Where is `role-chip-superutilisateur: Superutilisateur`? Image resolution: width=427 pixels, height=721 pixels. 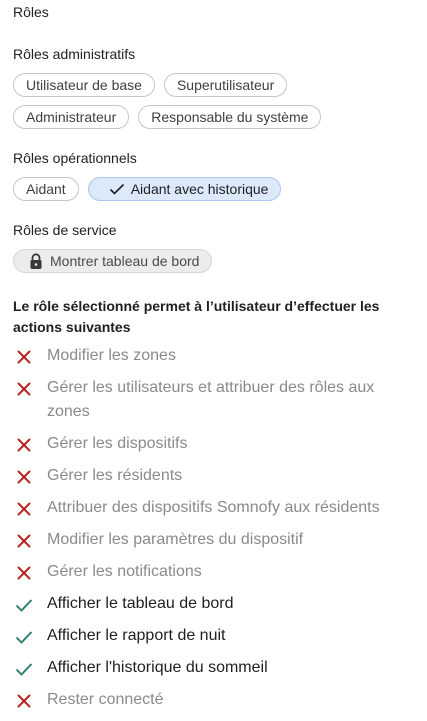
role-chip-superutilisateur: Superutilisateur is located at coordinates (225, 85).